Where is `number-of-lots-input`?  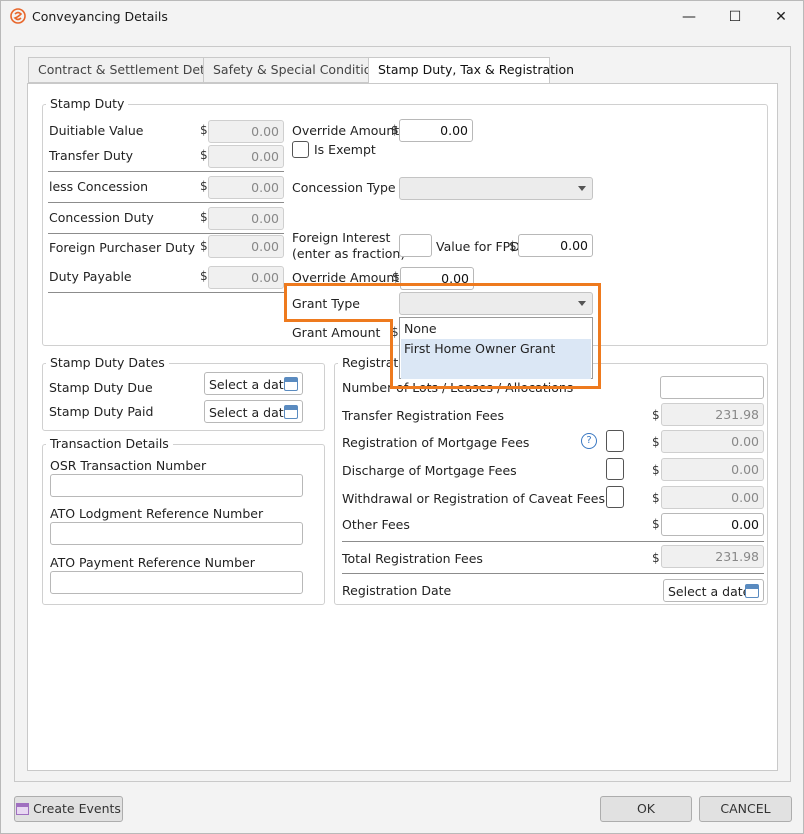 number-of-lots-input is located at coordinates (712, 387).